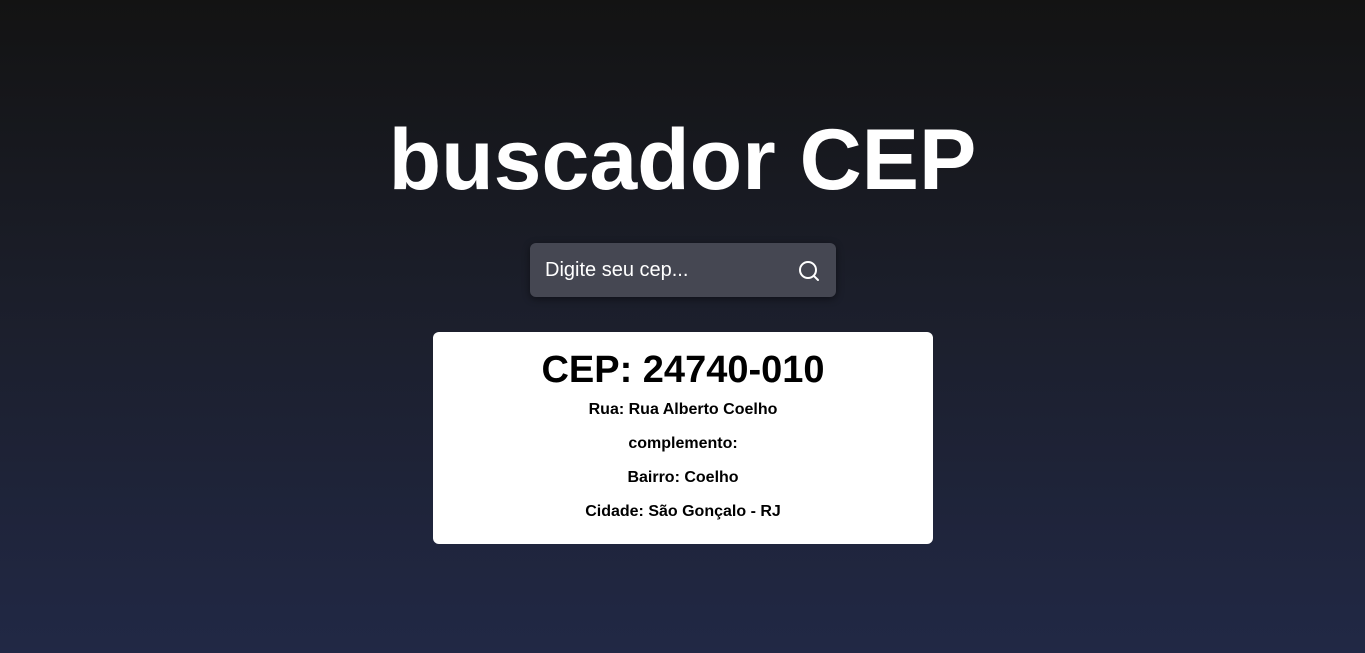 The width and height of the screenshot is (1365, 653). I want to click on neighborhood-line: Bairro: Coelho, so click(683, 477).